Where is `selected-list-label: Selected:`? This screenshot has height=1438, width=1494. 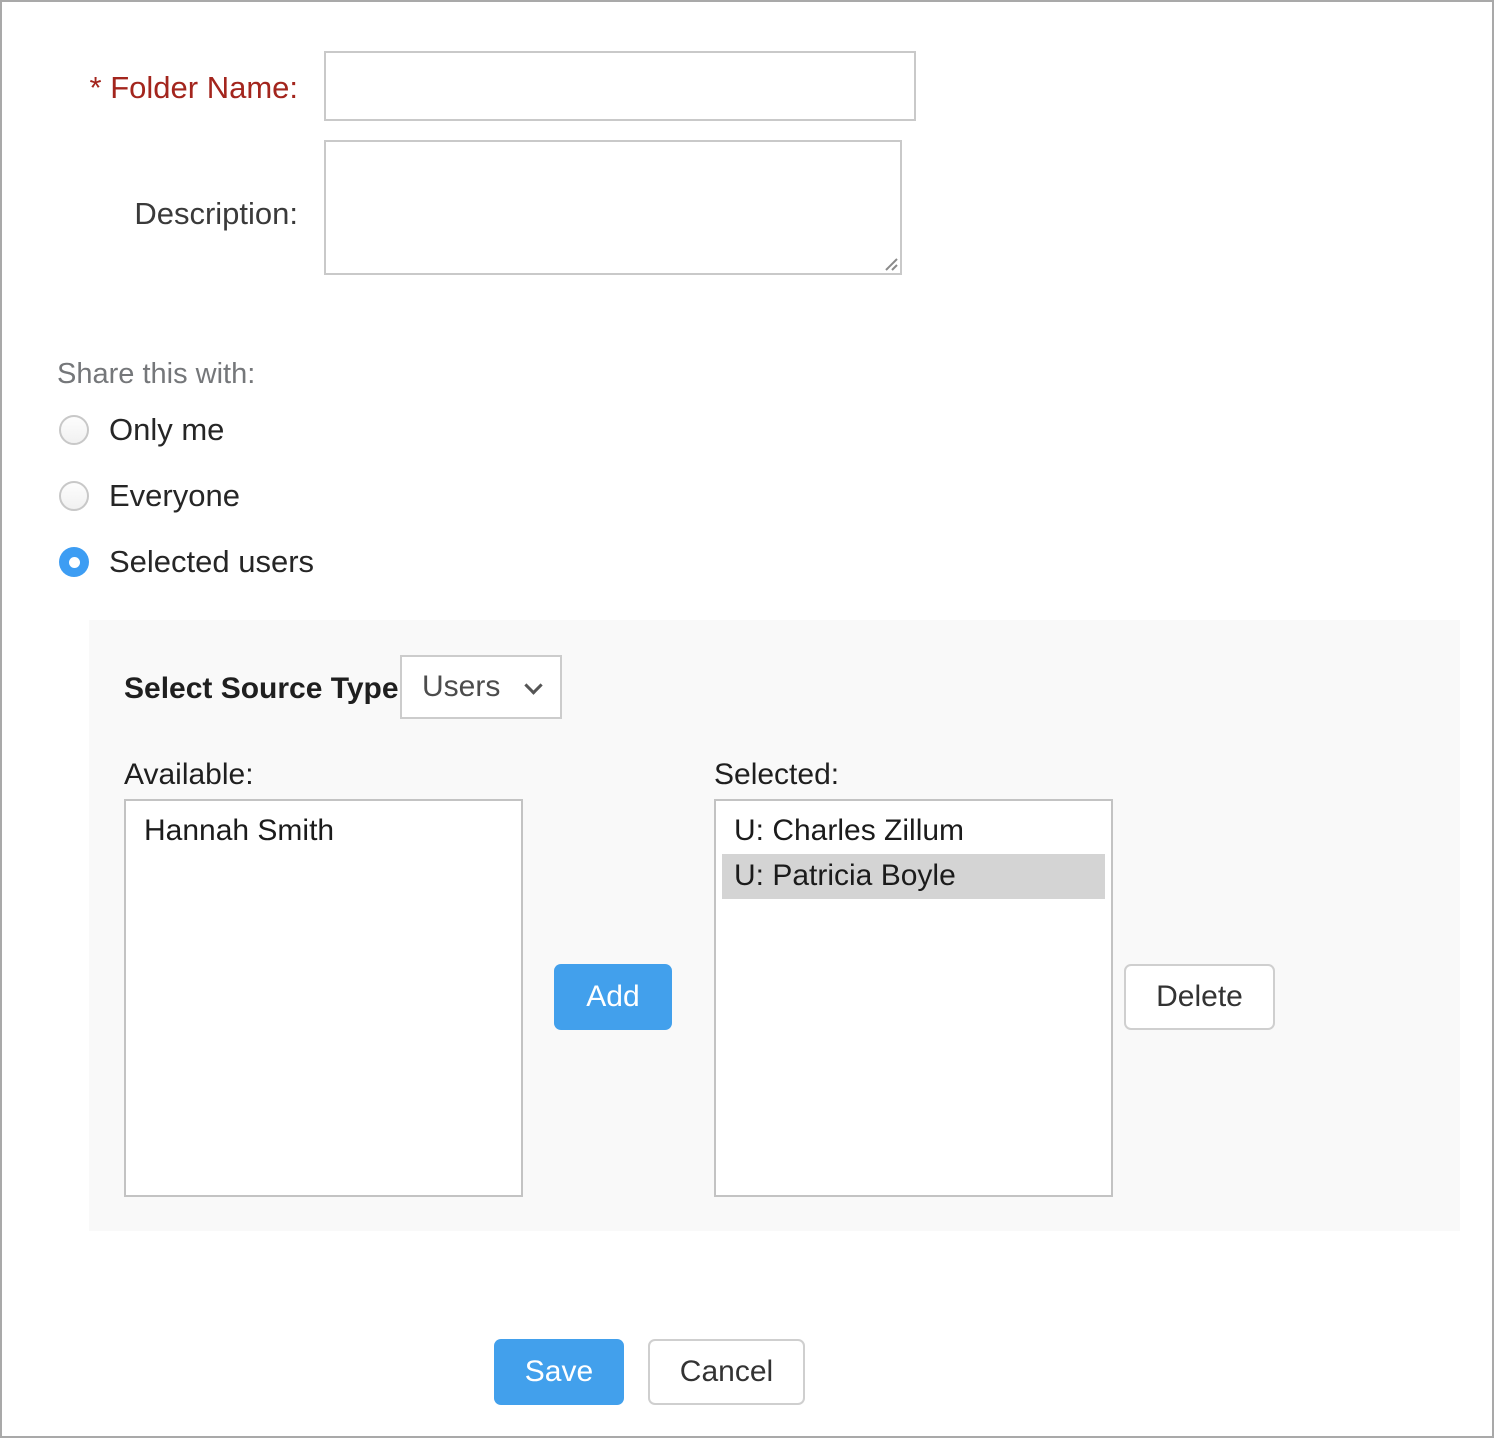 selected-list-label: Selected: is located at coordinates (777, 774).